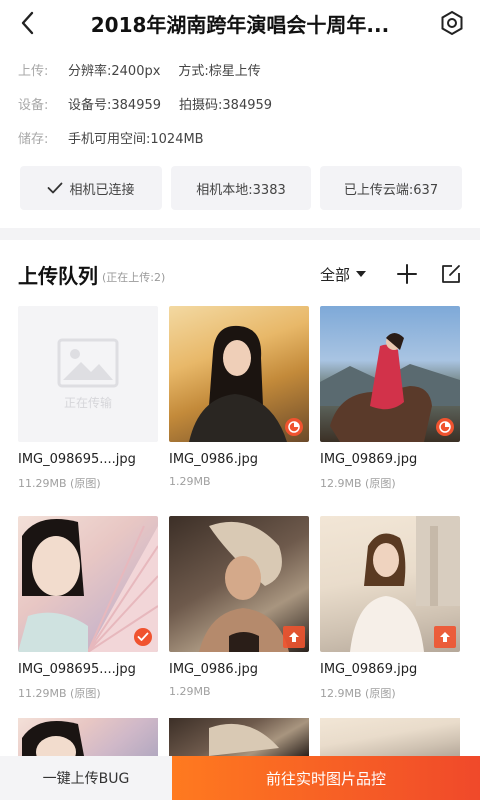 The width and height of the screenshot is (480, 800). I want to click on gear-icon, so click(452, 23).